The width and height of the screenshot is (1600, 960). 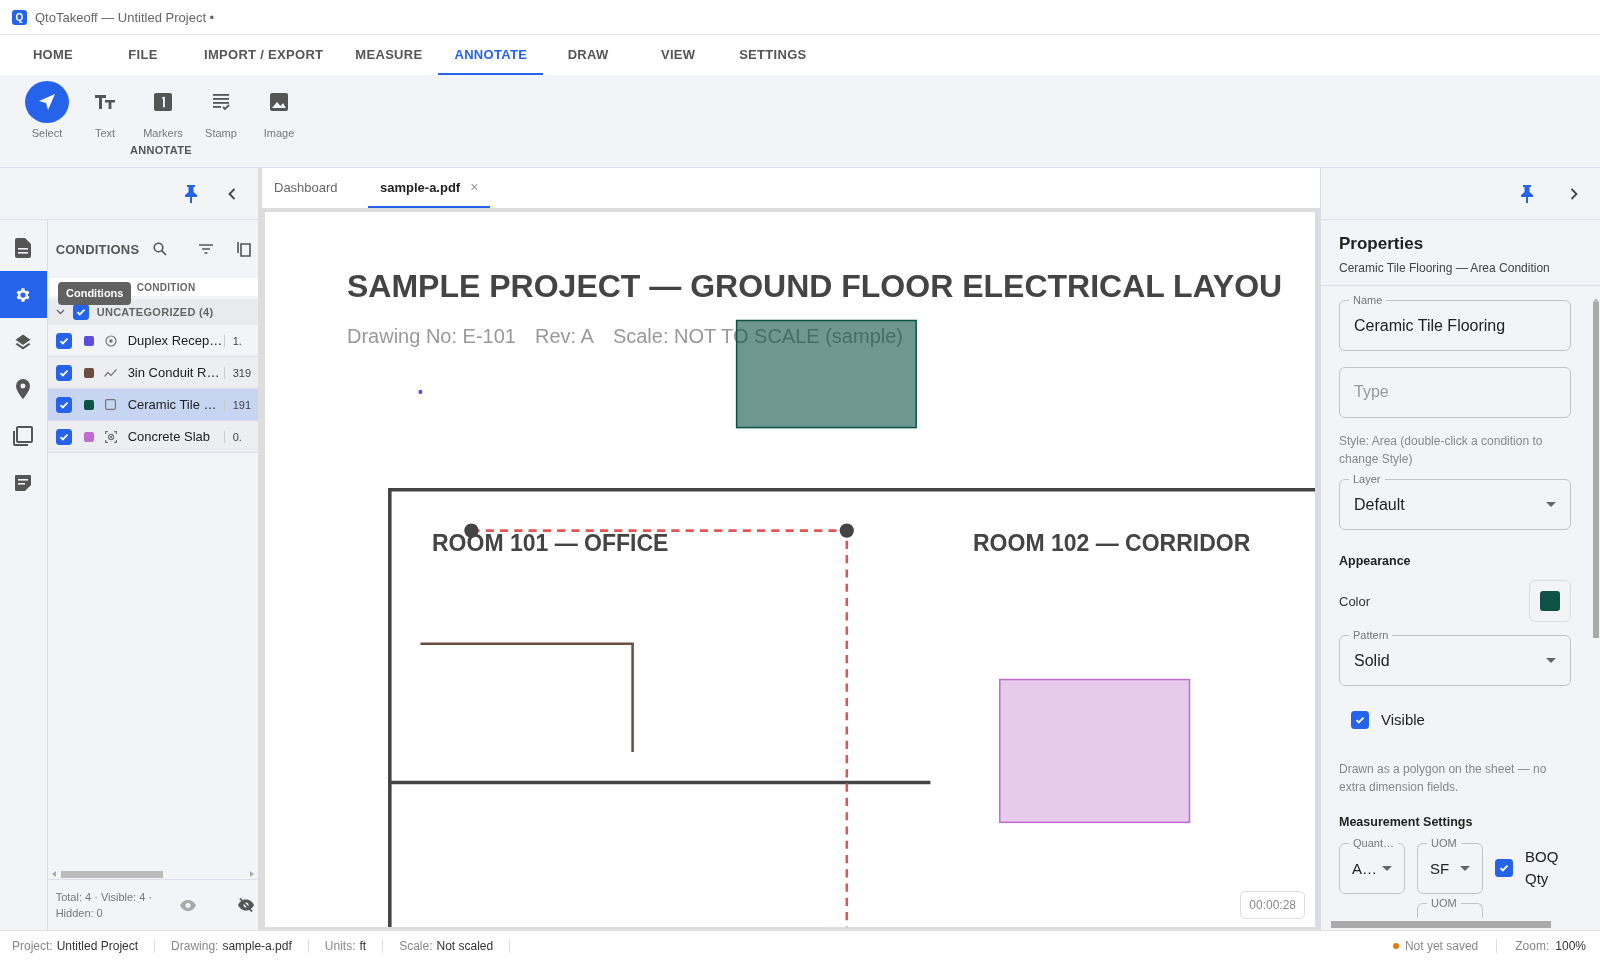 I want to click on tool-button: Stamp, so click(x=221, y=110).